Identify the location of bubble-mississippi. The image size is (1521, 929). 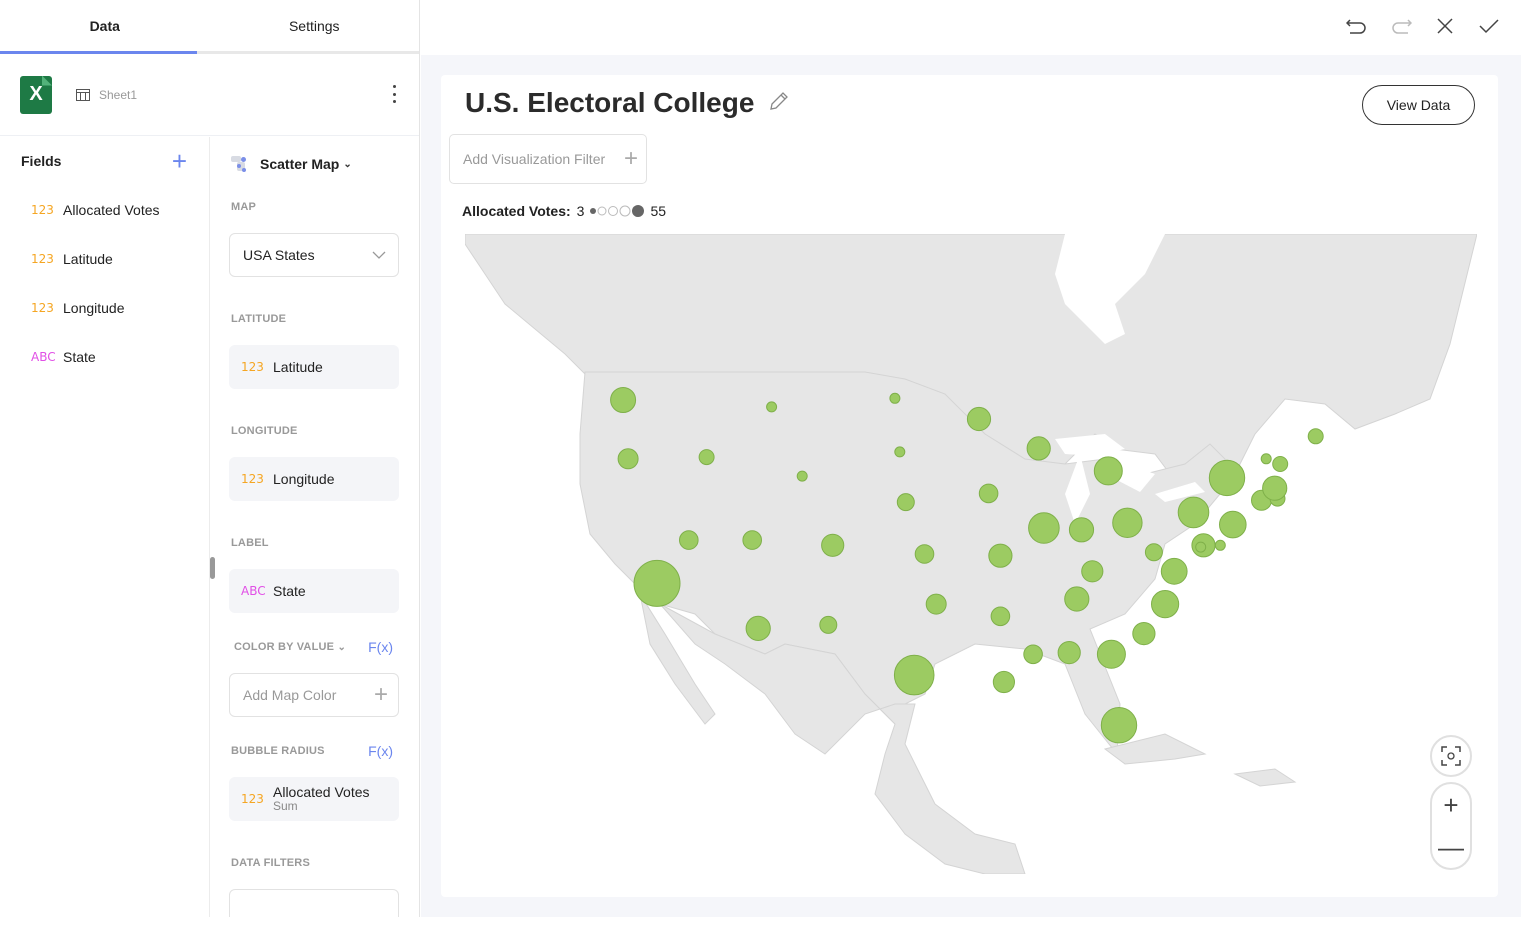
(1033, 654).